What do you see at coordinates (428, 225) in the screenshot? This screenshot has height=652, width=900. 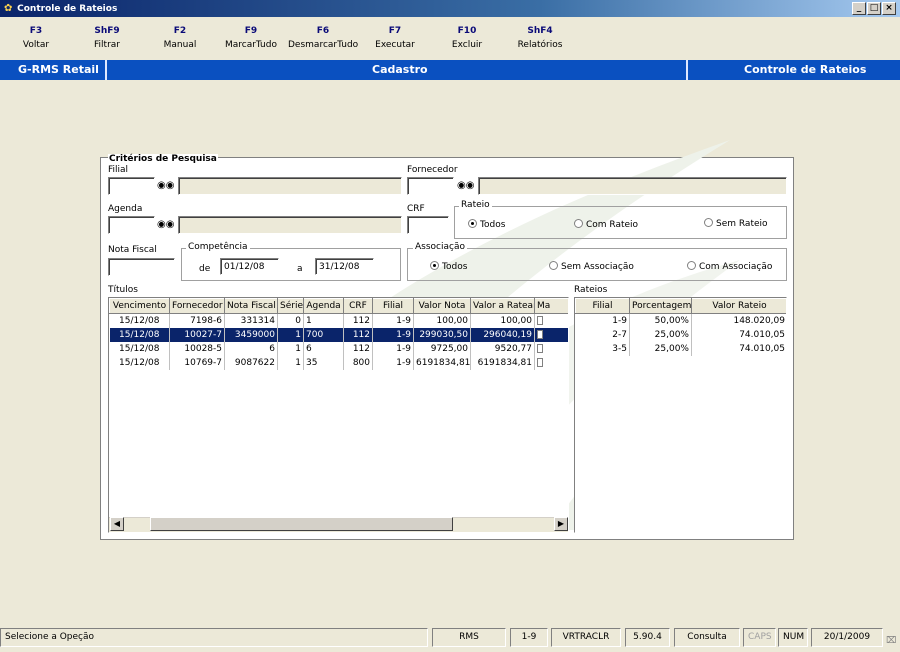 I see `crf-input` at bounding box center [428, 225].